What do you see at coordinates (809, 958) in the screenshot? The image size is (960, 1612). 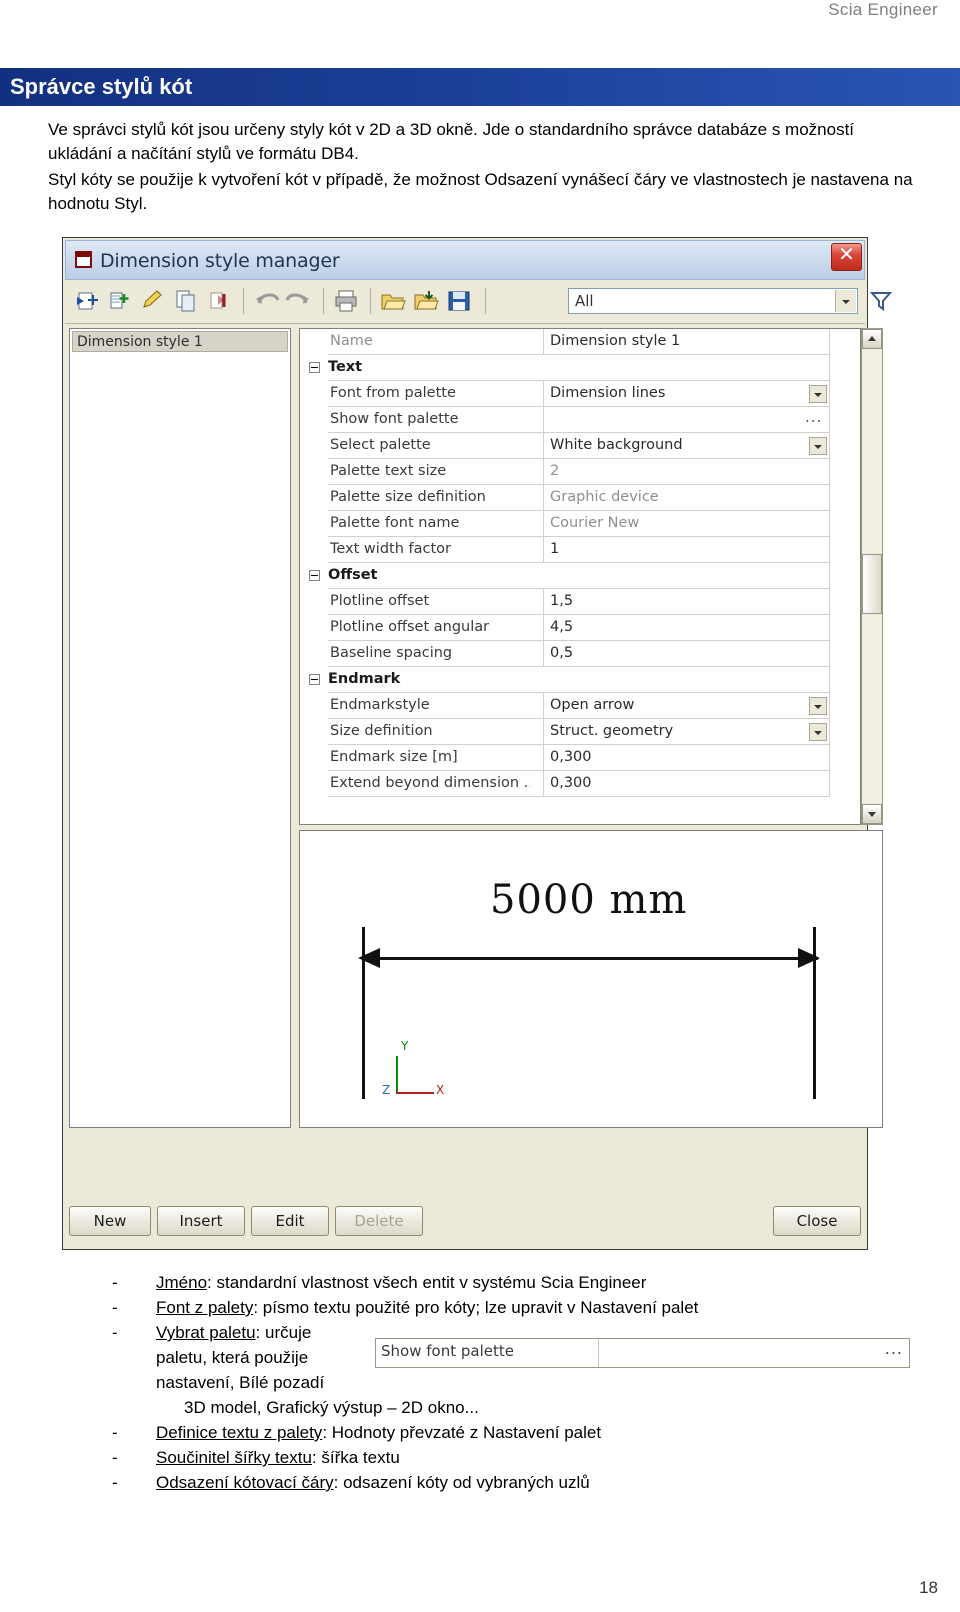 I see `arrow-right-icon` at bounding box center [809, 958].